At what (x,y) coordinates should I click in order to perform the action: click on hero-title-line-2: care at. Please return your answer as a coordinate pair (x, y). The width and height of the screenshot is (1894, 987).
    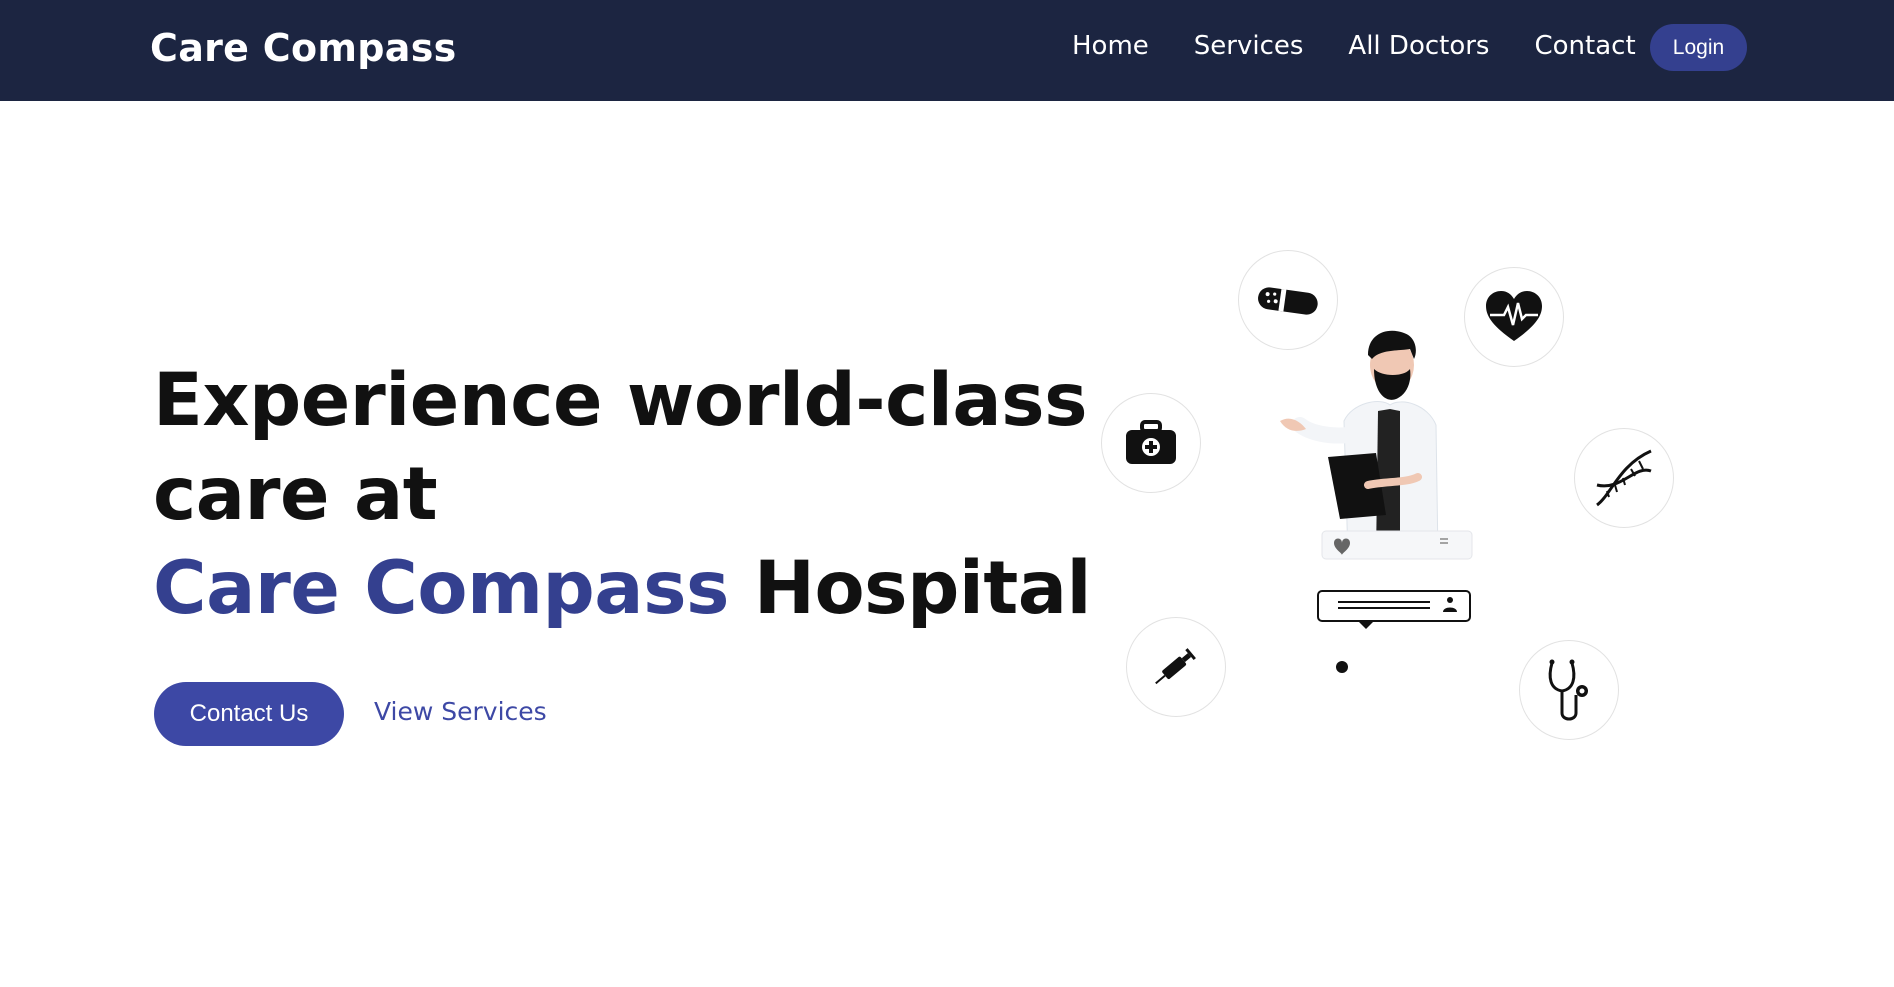
    Looking at the image, I should click on (295, 494).